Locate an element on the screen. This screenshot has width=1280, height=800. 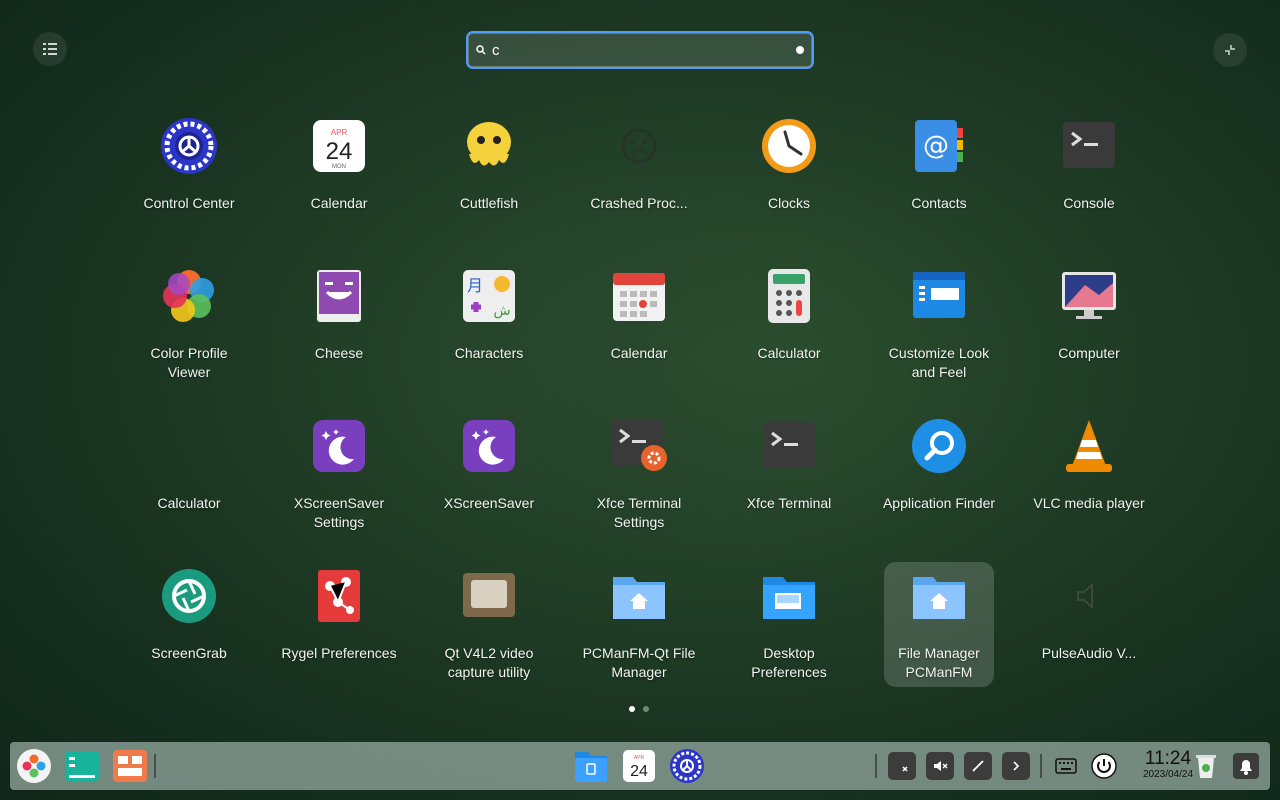
app-desktop-preferences: Desktop Preferences is located at coordinates (789, 624).